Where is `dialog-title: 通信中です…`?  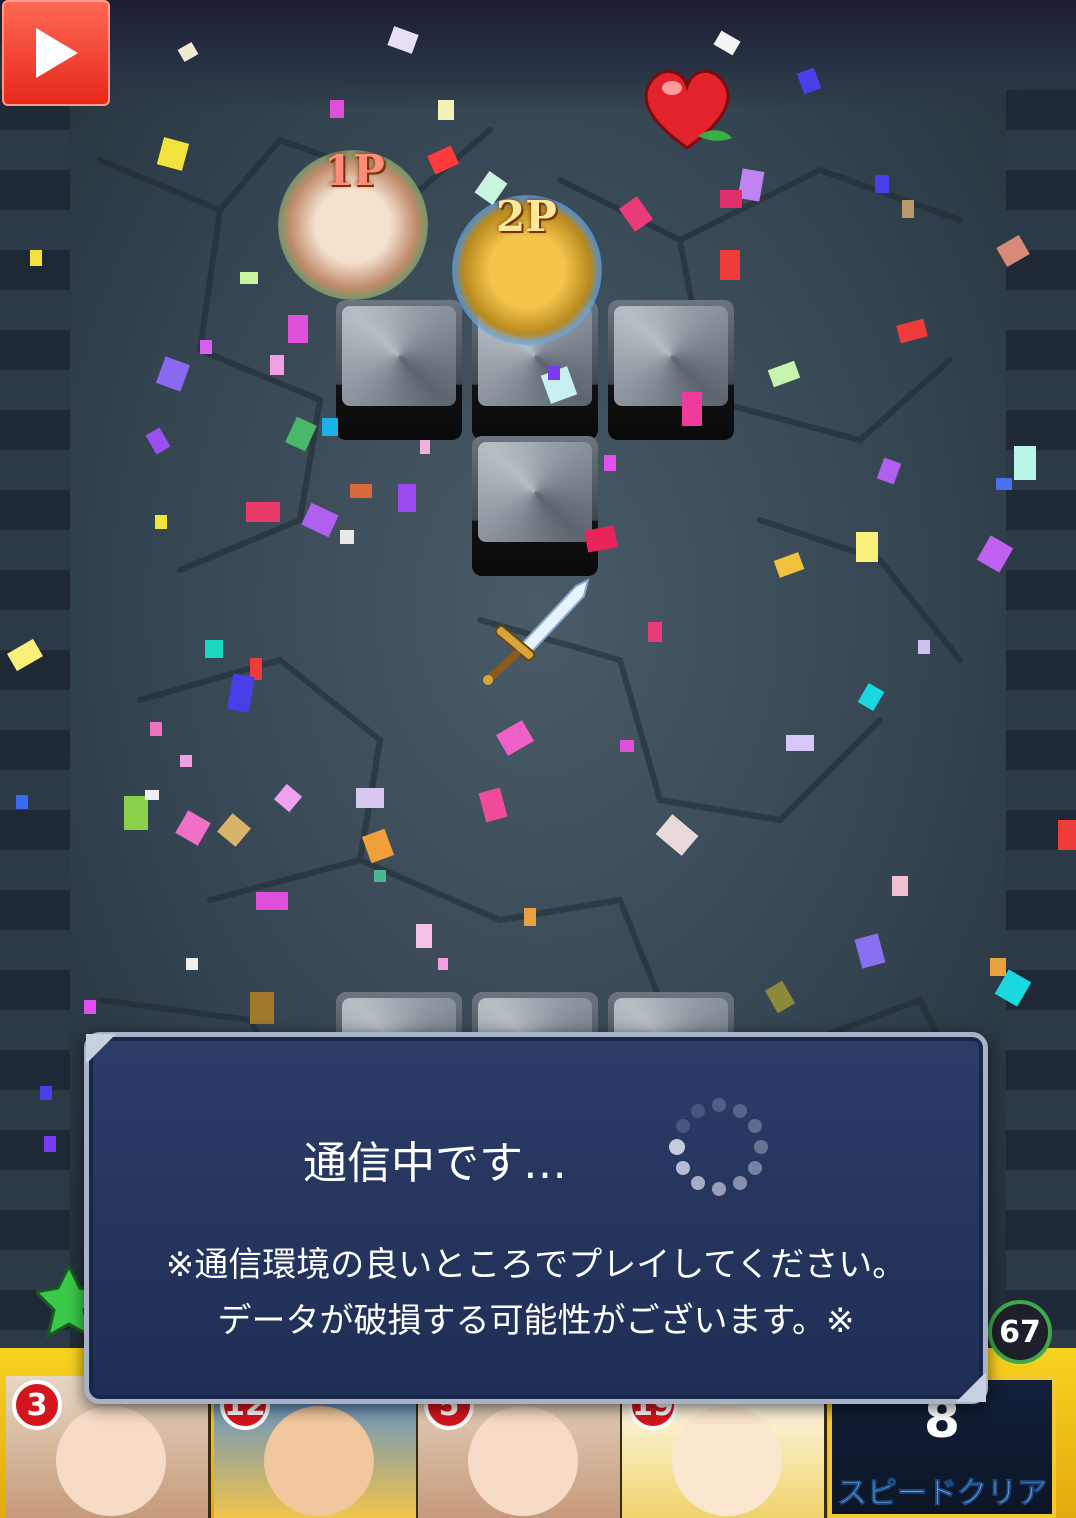
dialog-title: 通信中です… is located at coordinates (435, 1163).